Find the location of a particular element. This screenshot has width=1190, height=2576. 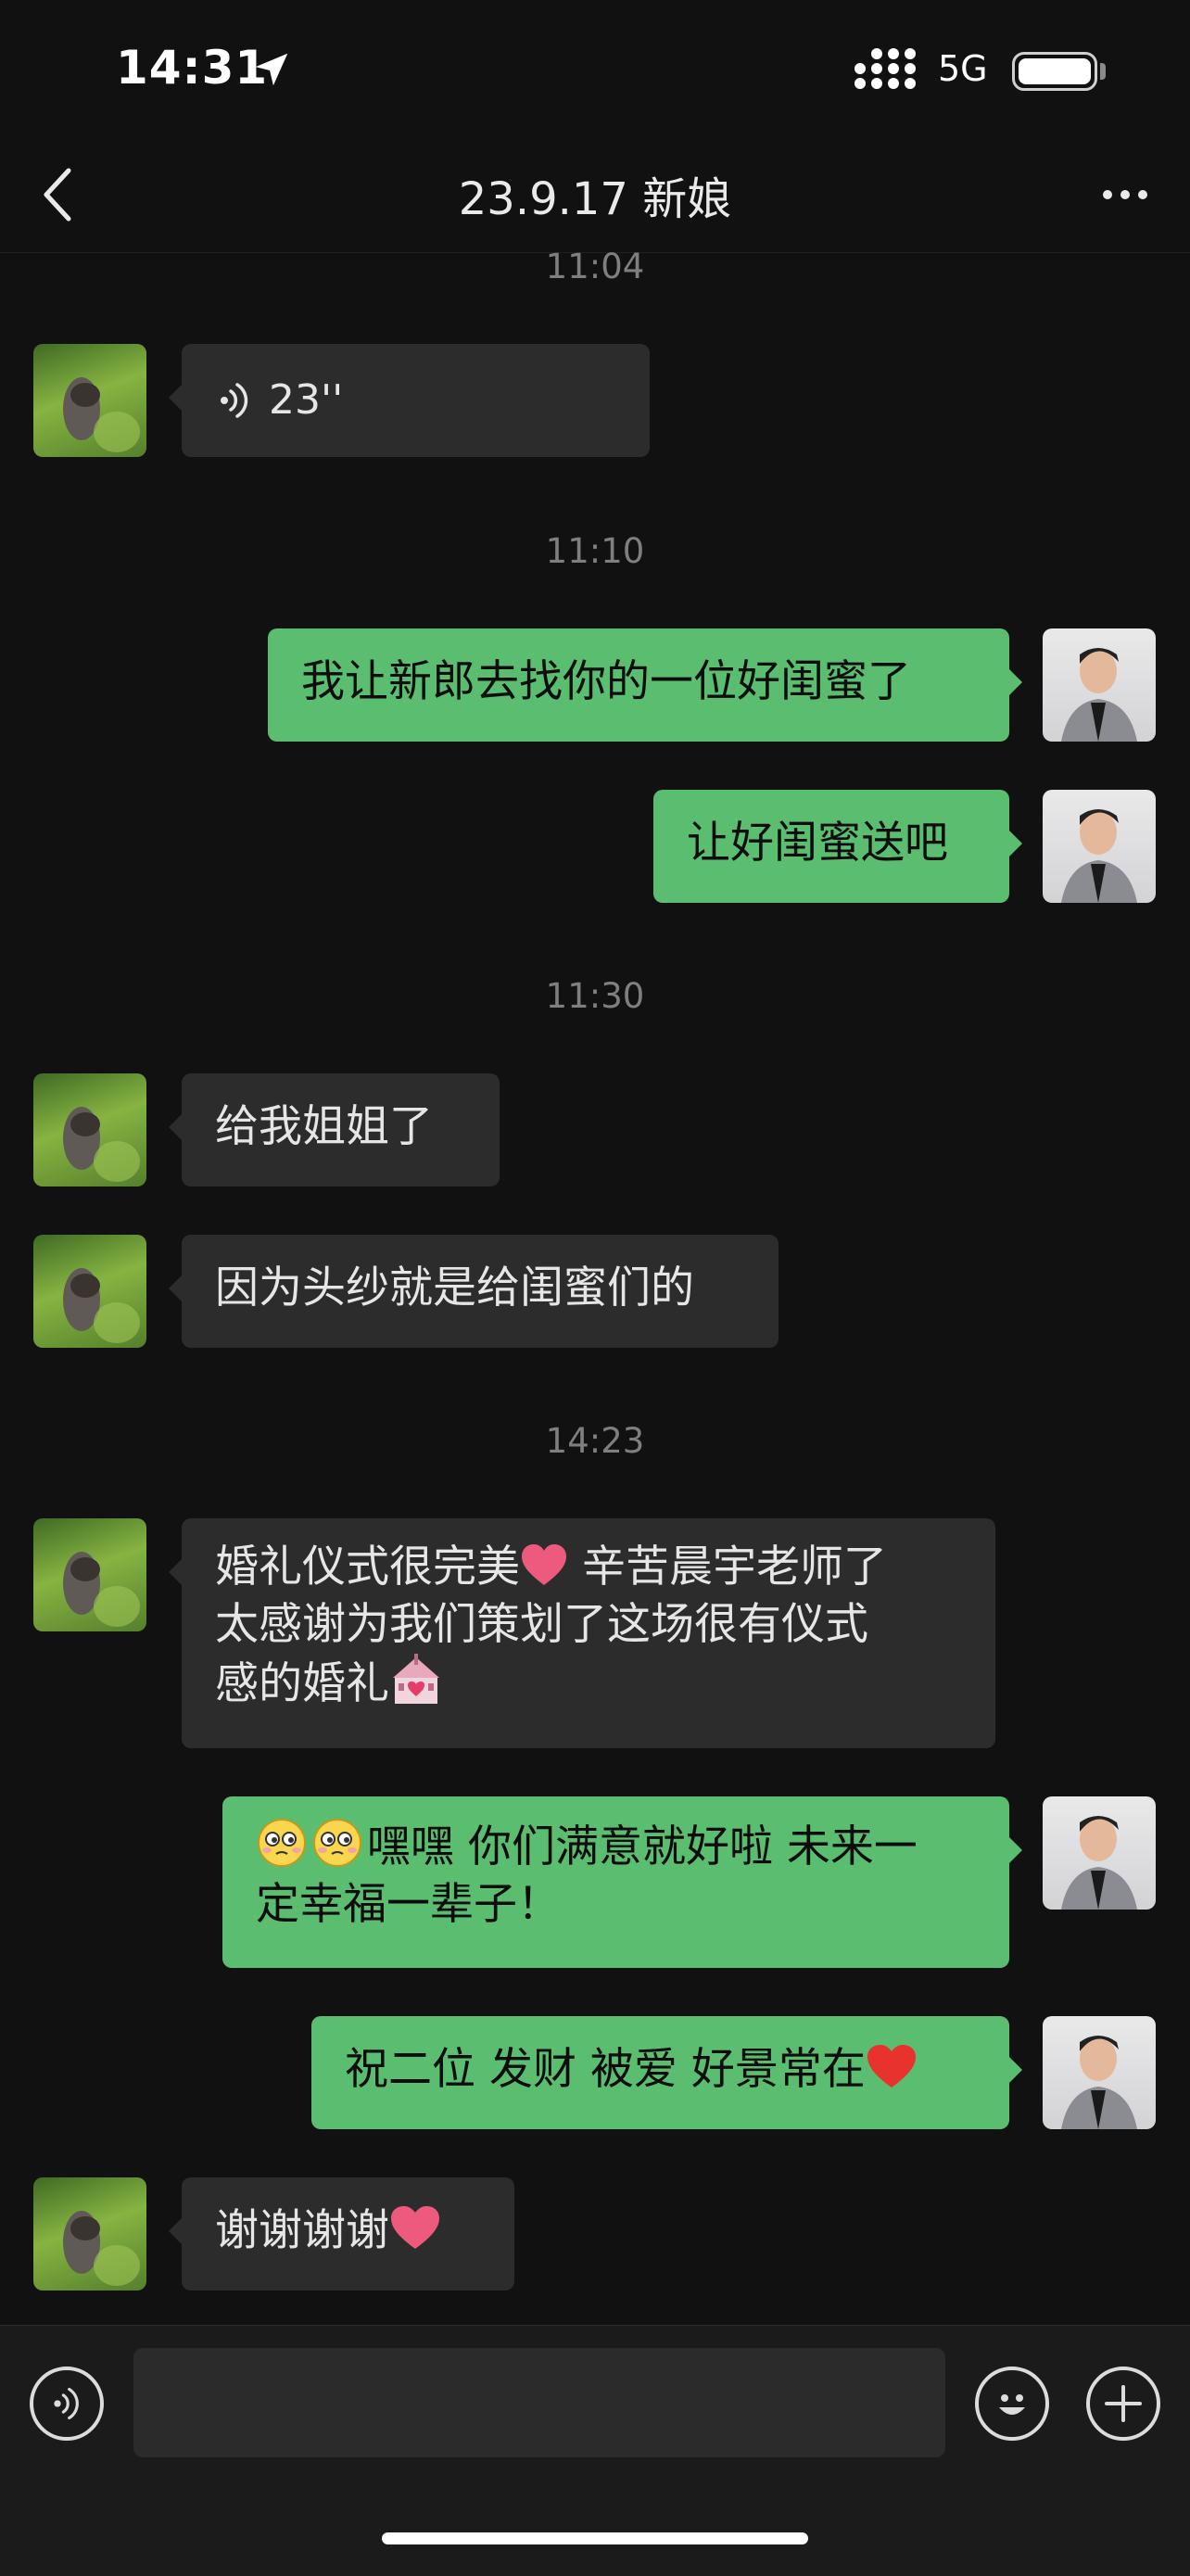

voice-message-bubble: 23'' is located at coordinates (409, 400).